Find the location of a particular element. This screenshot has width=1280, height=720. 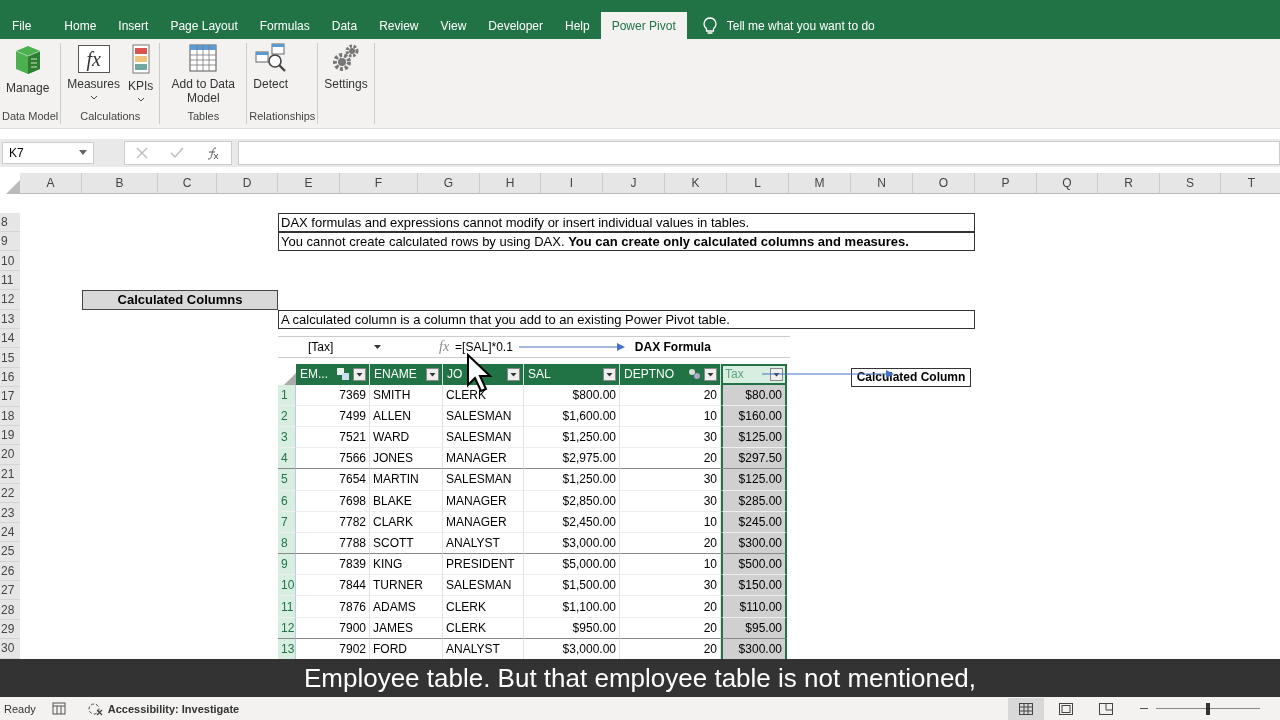

column-header: R is located at coordinates (1129, 183).